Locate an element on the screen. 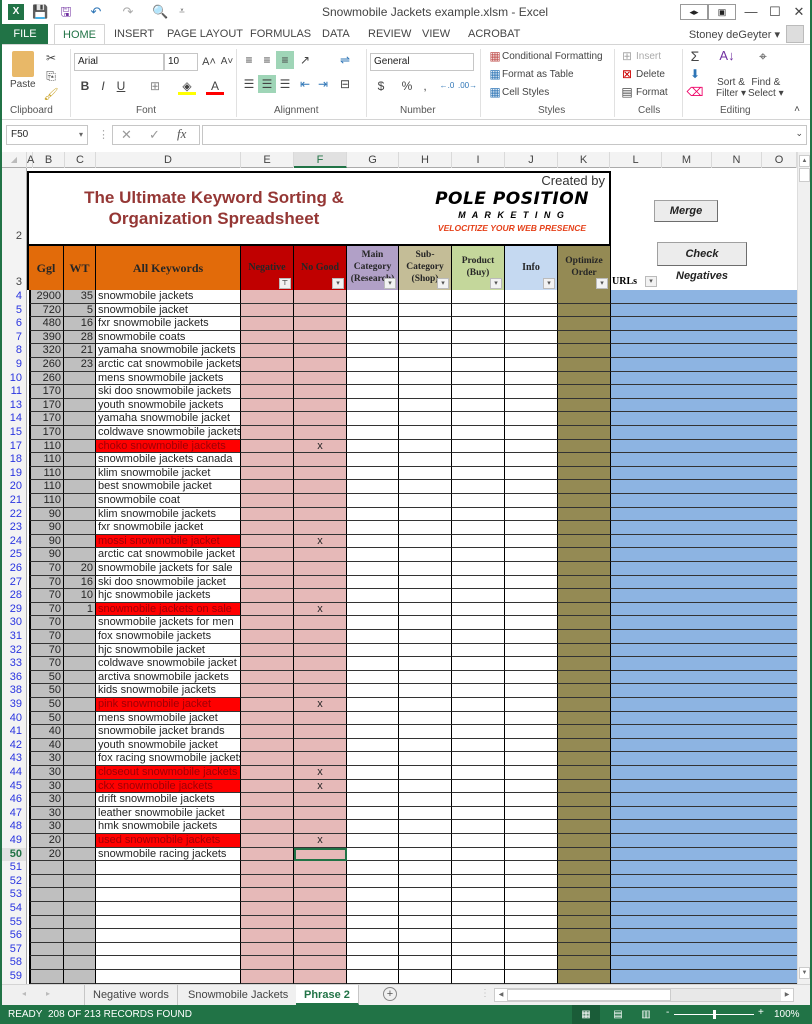  cell-ggl: 110 is located at coordinates (46, 501).